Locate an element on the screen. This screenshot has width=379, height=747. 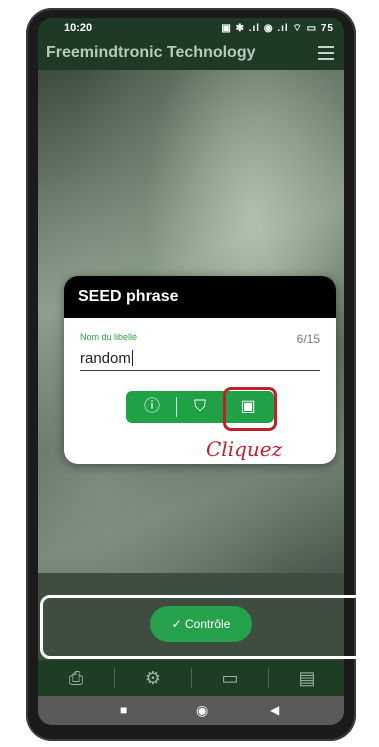
nav-devices: ▭ is located at coordinates (230, 678).